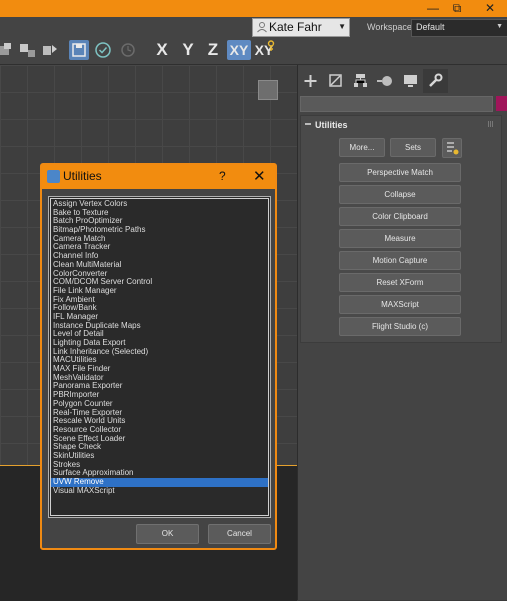 The image size is (507, 601). I want to click on user-account-dropdown: Kate Fahr ▼, so click(301, 27).